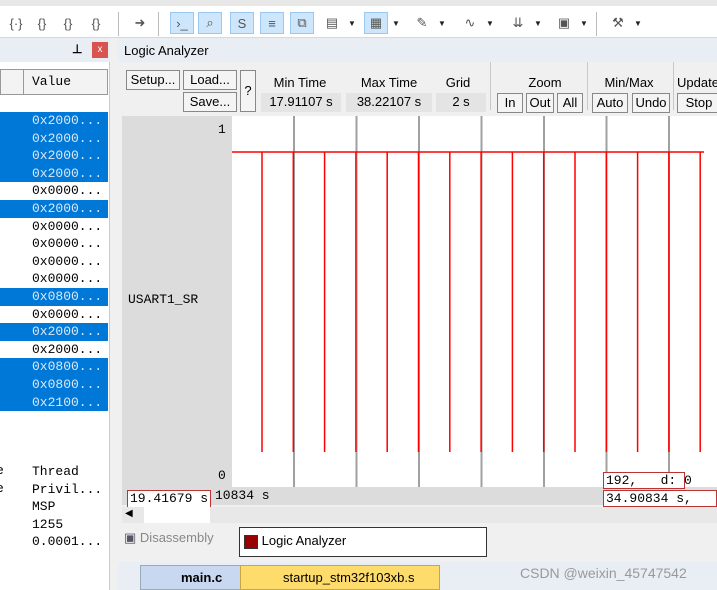  What do you see at coordinates (300, 82) in the screenshot?
I see `min-time-label: Min Time` at bounding box center [300, 82].